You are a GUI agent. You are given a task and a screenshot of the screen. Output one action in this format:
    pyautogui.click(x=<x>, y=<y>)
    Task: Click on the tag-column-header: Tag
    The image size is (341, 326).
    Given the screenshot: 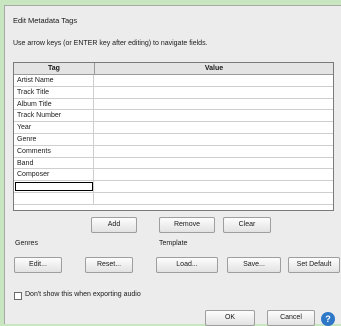 What is the action you would take?
    pyautogui.click(x=54, y=68)
    